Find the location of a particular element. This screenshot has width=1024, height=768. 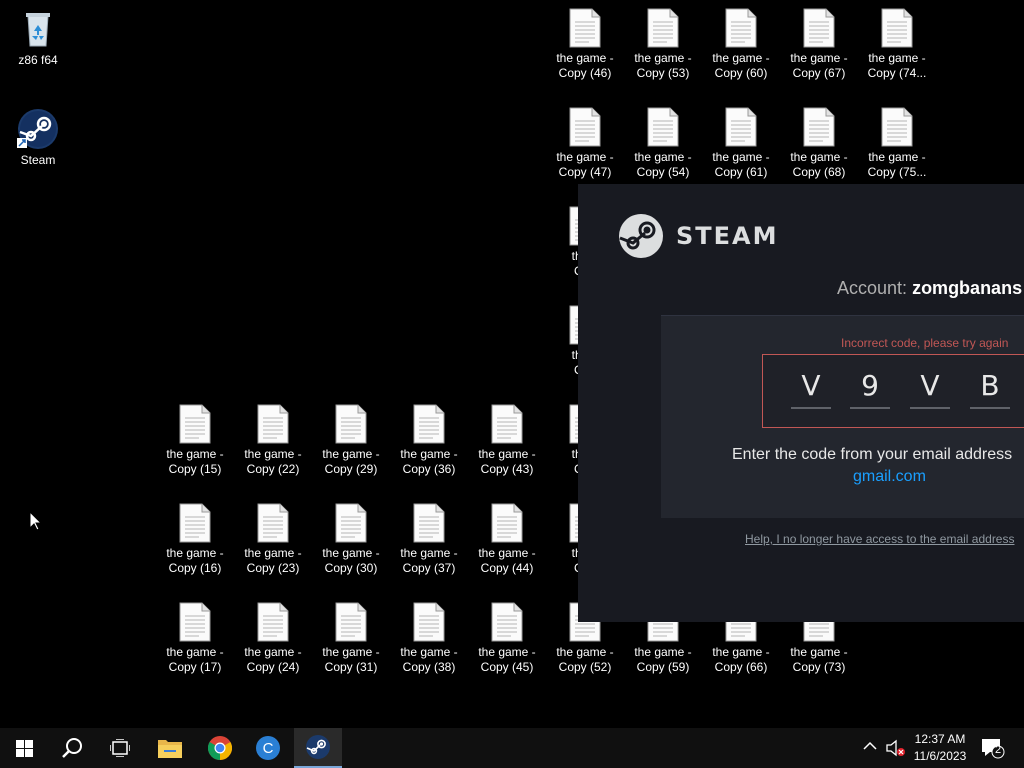

desktop-file-icon: the game - Copy (29) is located at coordinates (351, 440).